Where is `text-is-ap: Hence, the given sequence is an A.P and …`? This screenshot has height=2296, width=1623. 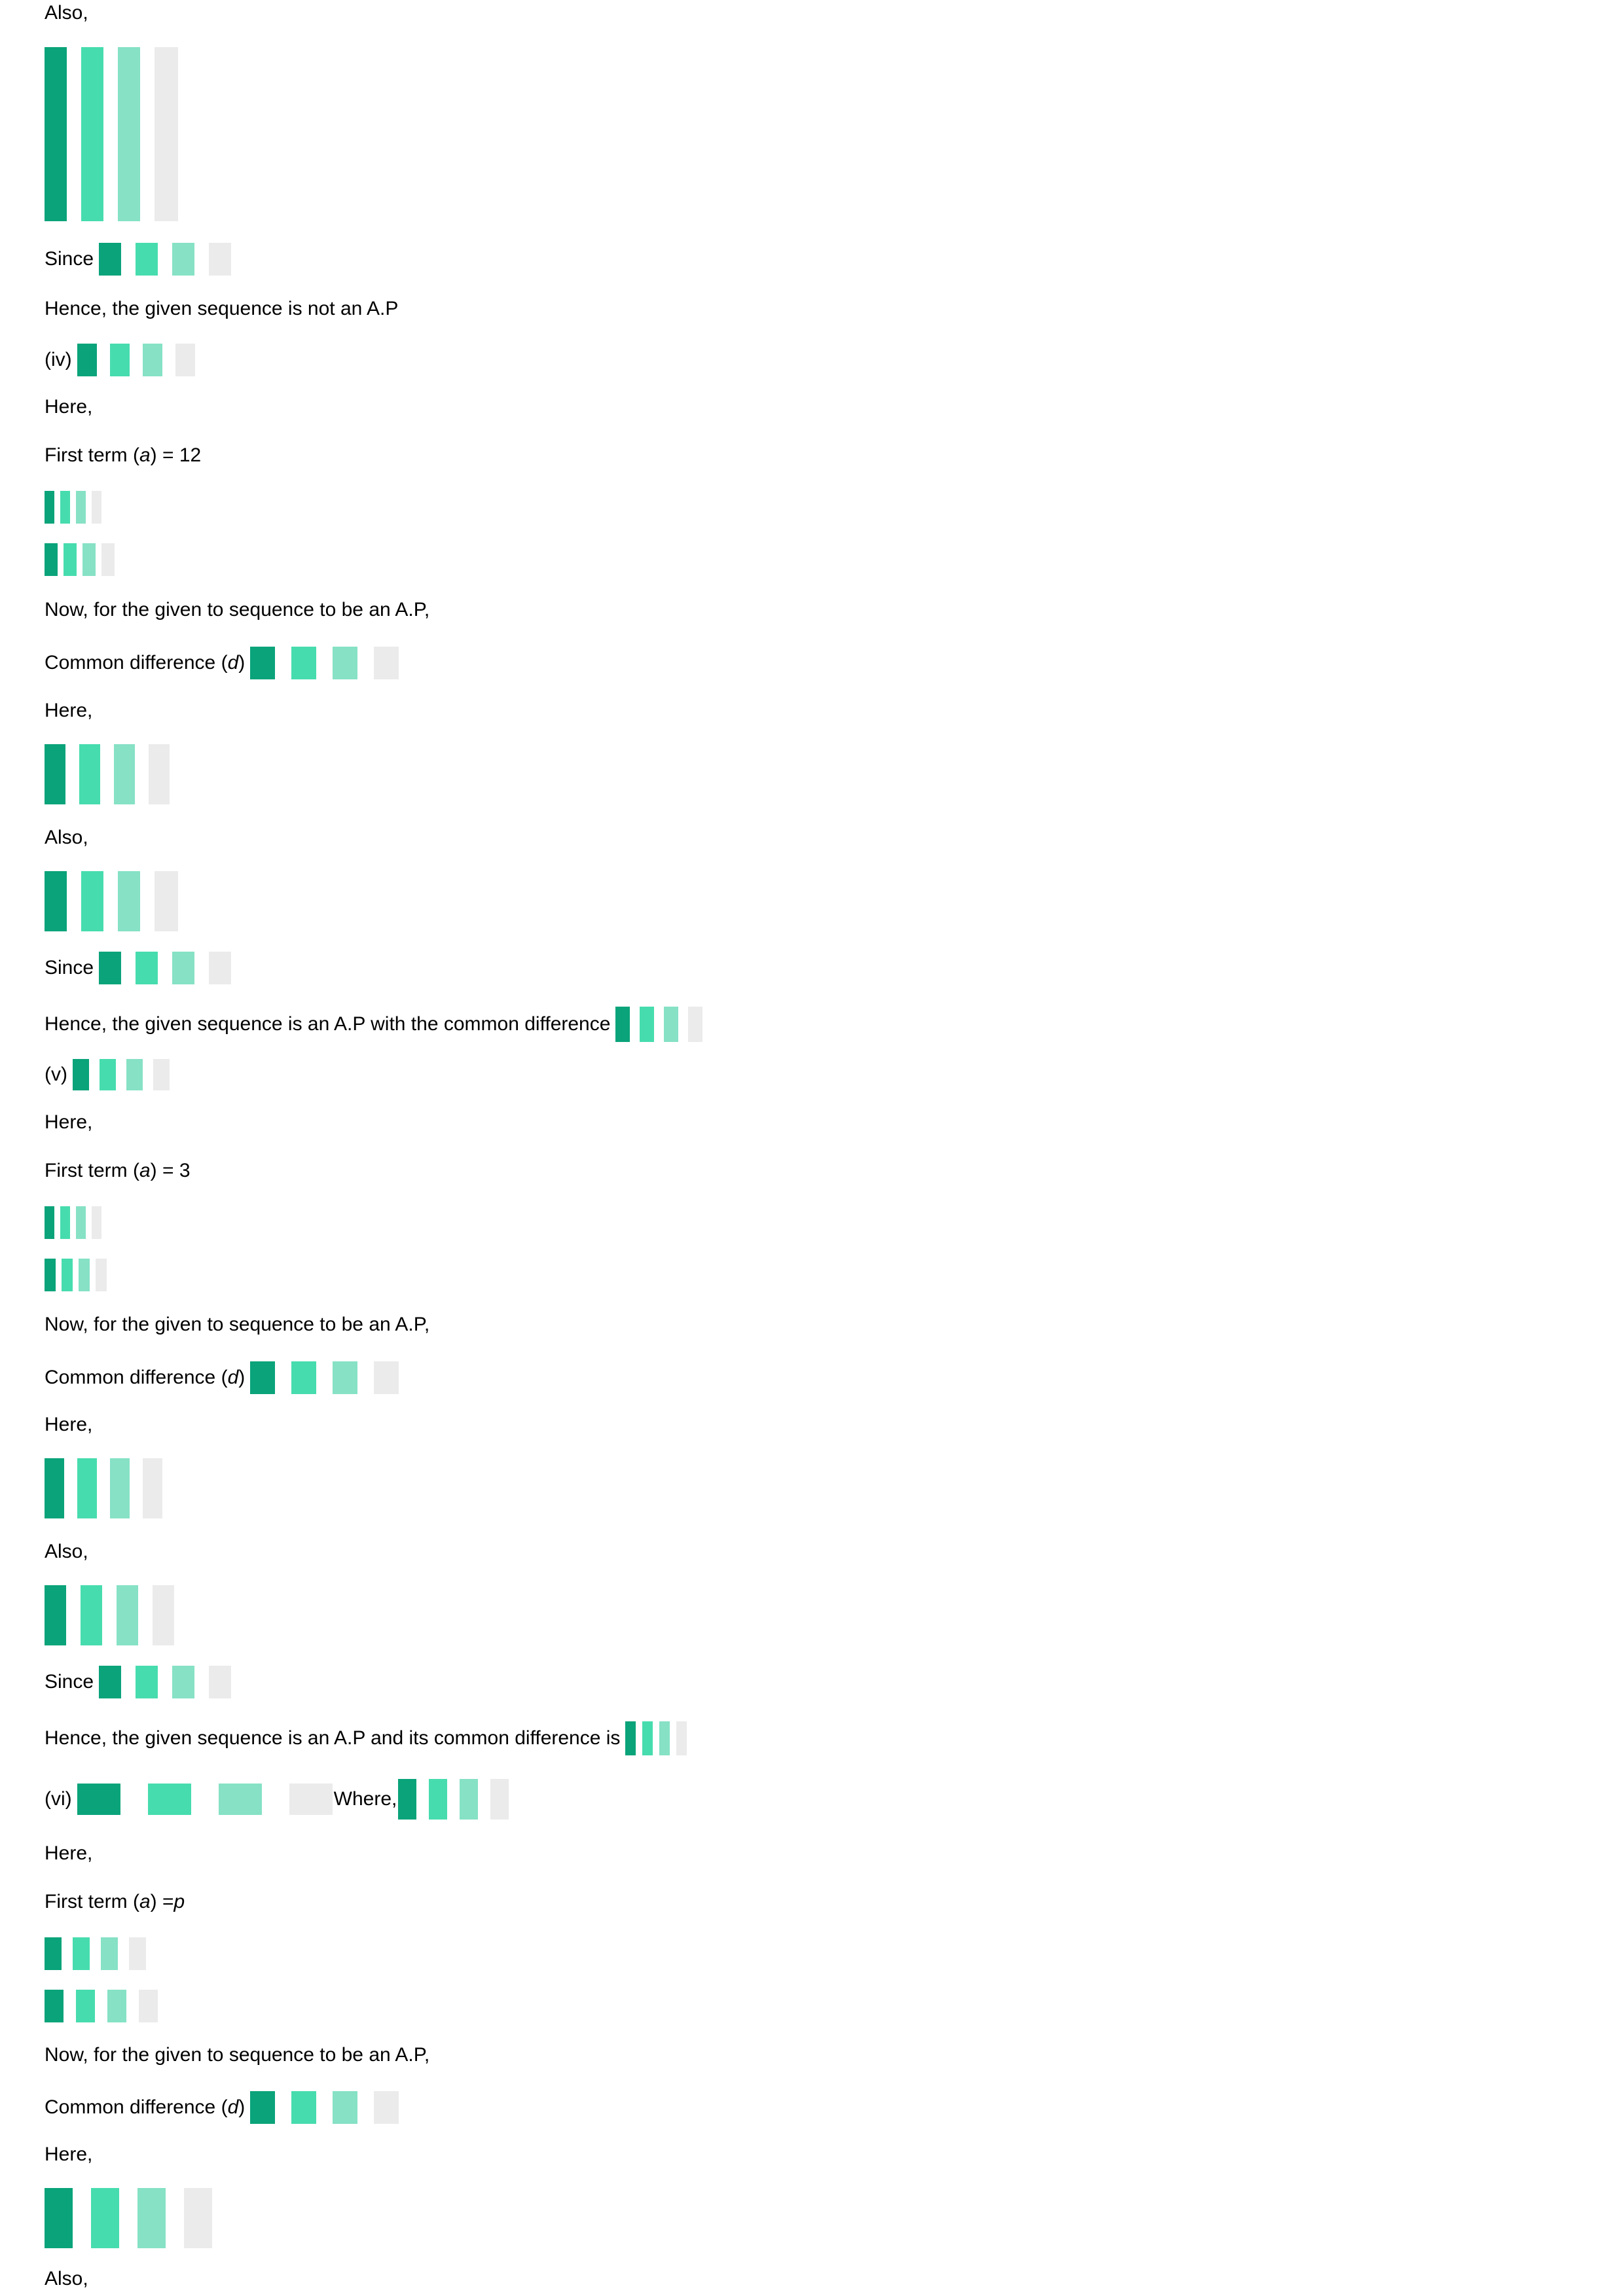 text-is-ap: Hence, the given sequence is an A.P and … is located at coordinates (366, 1738).